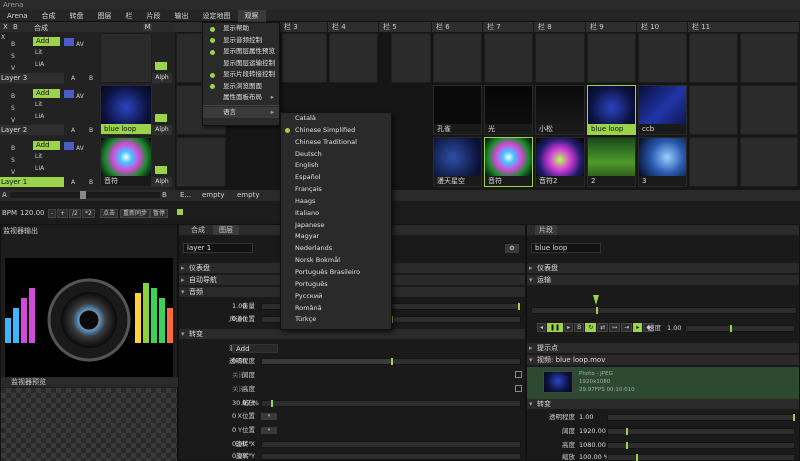  Describe the element at coordinates (336, 119) in the screenshot. I see `language-item: Català` at that location.